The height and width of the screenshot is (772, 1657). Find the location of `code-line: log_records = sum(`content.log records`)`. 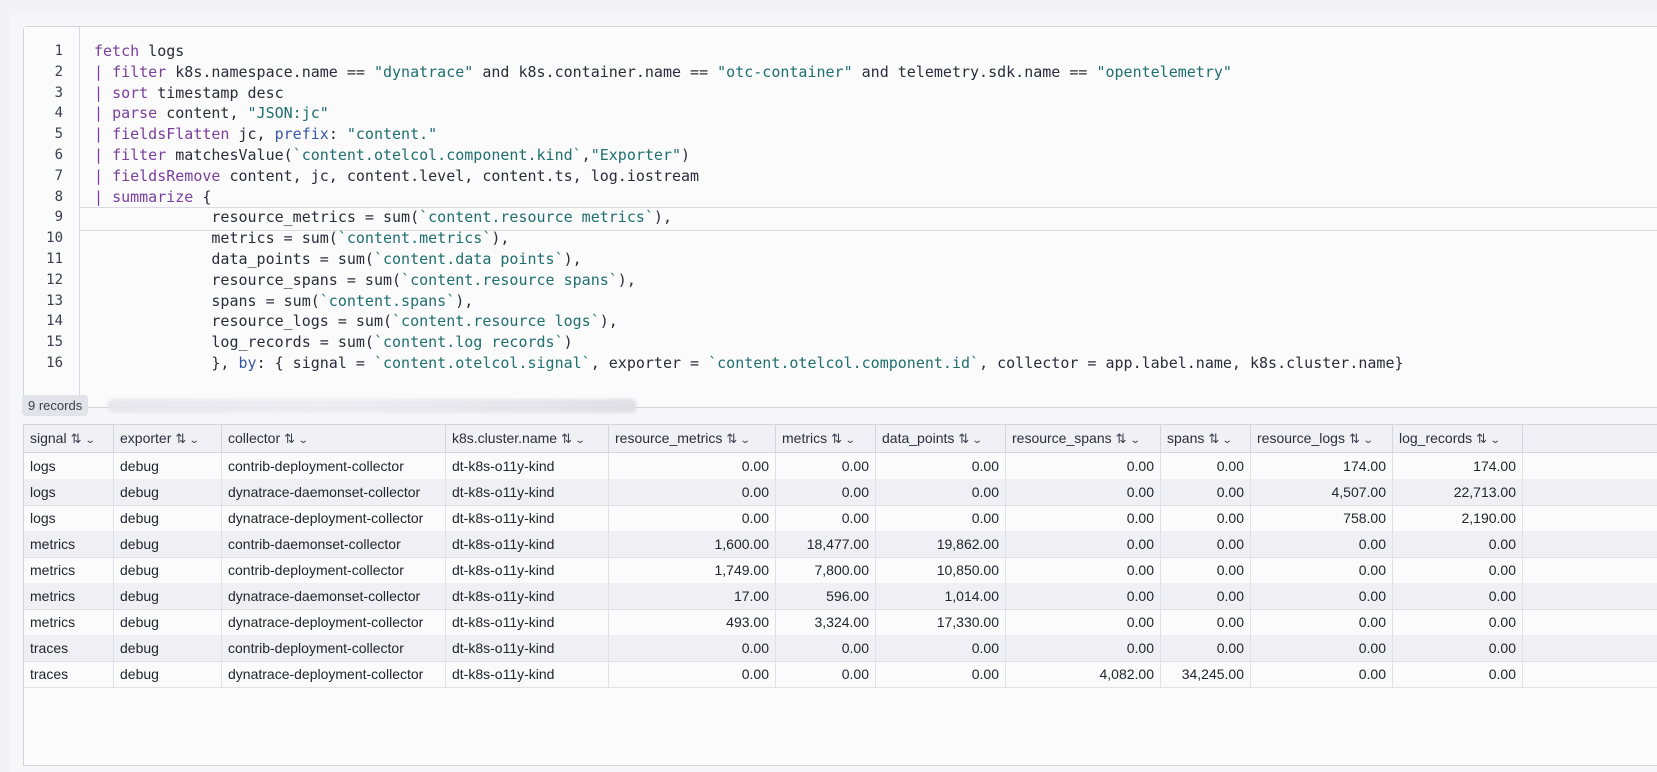

code-line: log_records = sum(`content.log records`) is located at coordinates (333, 342).